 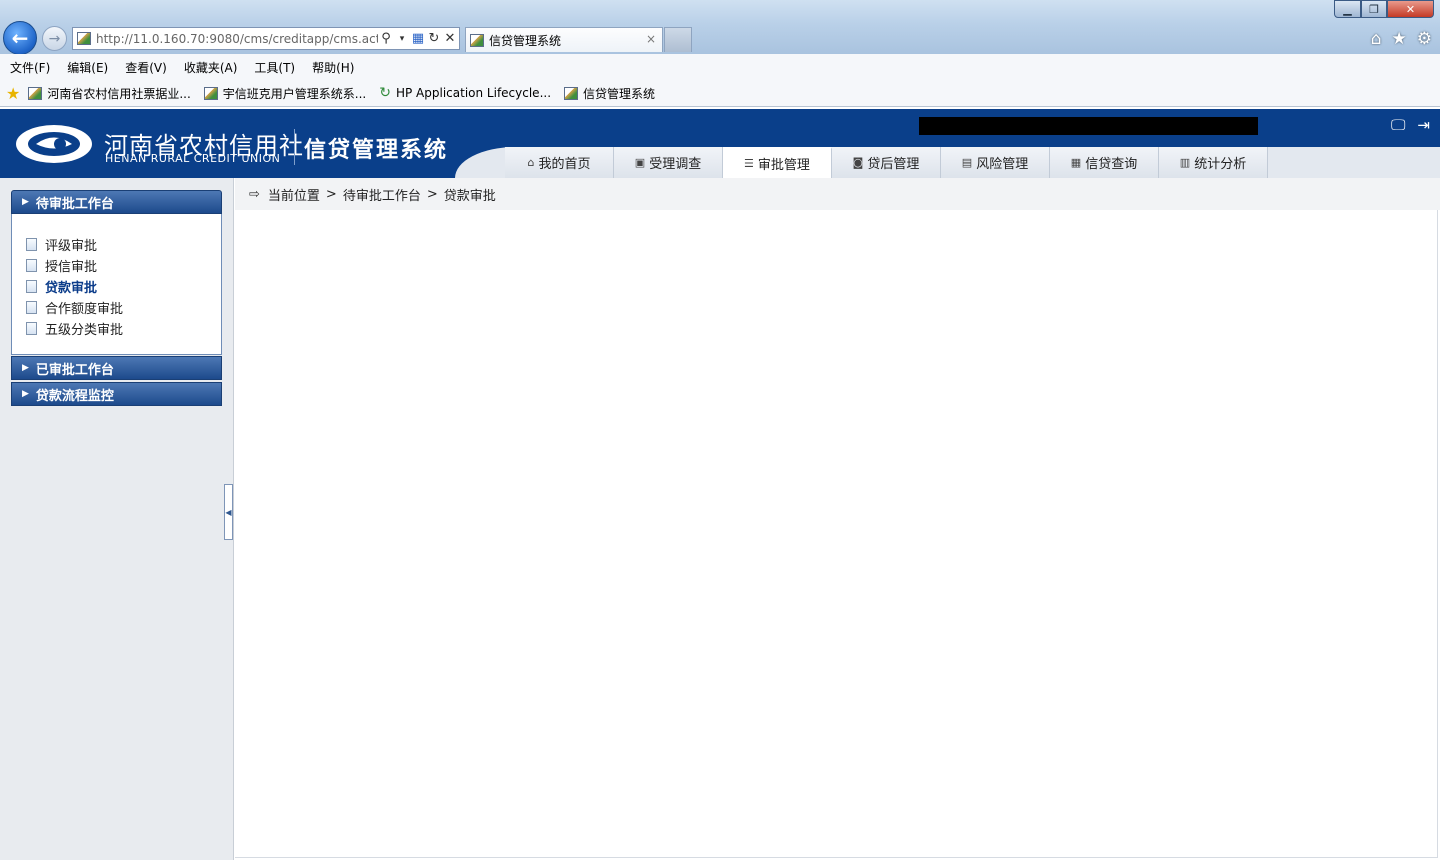 What do you see at coordinates (678, 39) in the screenshot?
I see `new-tab-button` at bounding box center [678, 39].